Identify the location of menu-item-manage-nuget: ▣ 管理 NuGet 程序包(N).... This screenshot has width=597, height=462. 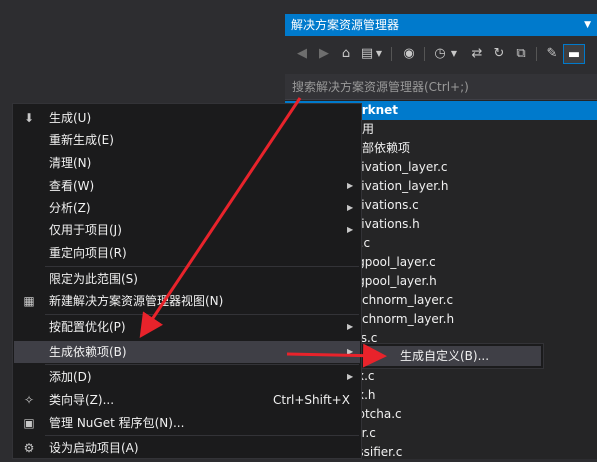
(187, 423).